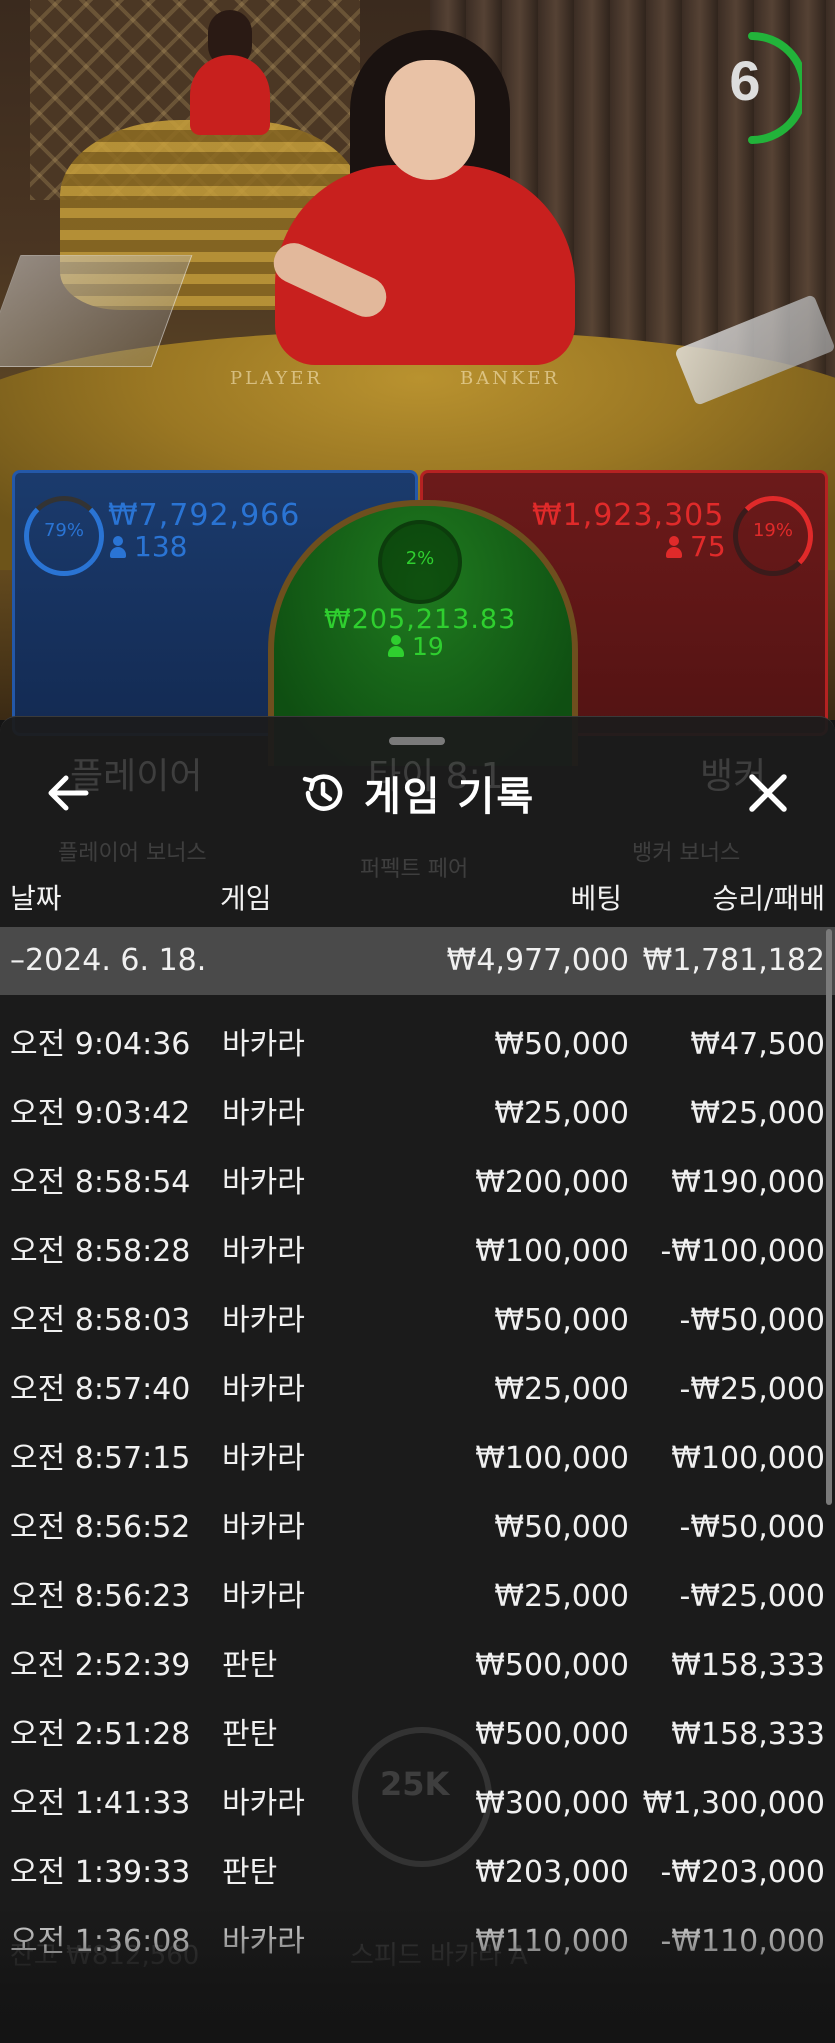  What do you see at coordinates (420, 558) in the screenshot?
I see `tie-percent: 2%` at bounding box center [420, 558].